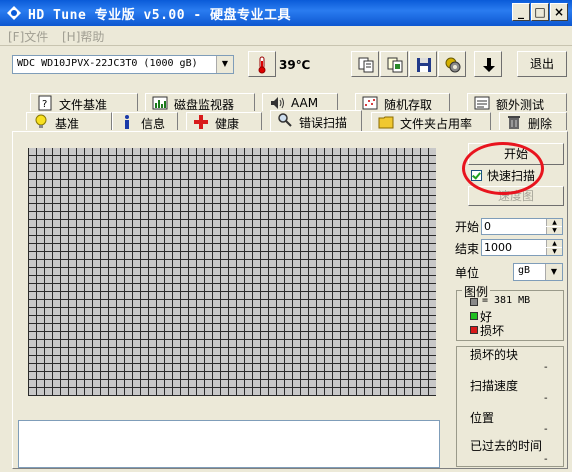 Image resolution: width=572 pixels, height=472 pixels. What do you see at coordinates (546, 367) in the screenshot?
I see `stat-damaged-blocks-value: -` at bounding box center [546, 367].